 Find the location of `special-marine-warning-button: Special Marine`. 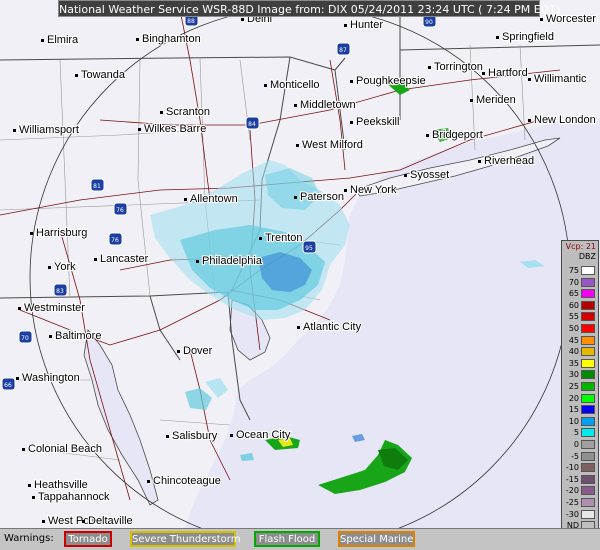

special-marine-warning-button: Special Marine is located at coordinates (376, 539).